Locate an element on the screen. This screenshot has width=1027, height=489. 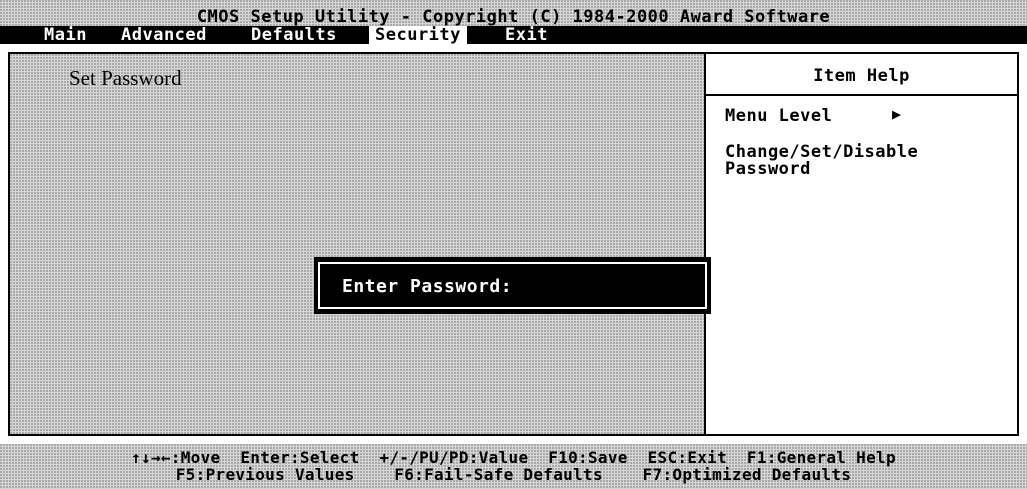
password-input is located at coordinates (617, 285).